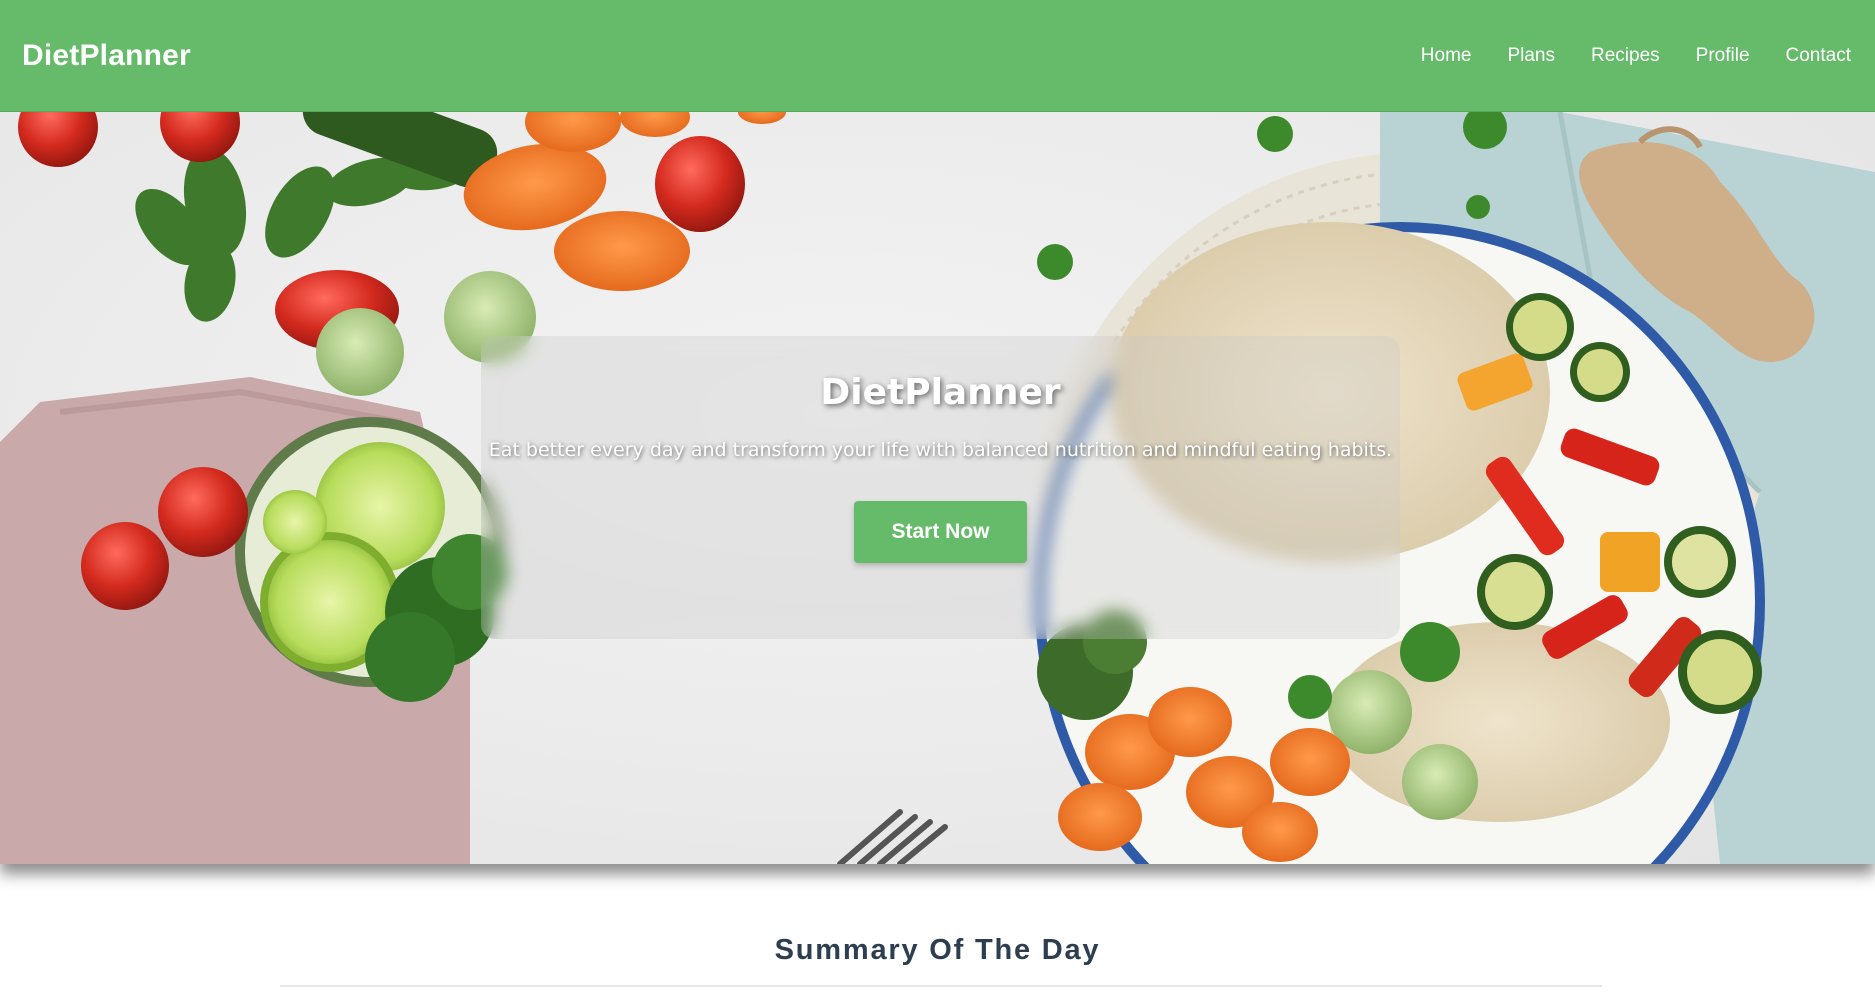 The width and height of the screenshot is (1875, 999). What do you see at coordinates (937, 950) in the screenshot?
I see `summary-title: Summary Of The Day` at bounding box center [937, 950].